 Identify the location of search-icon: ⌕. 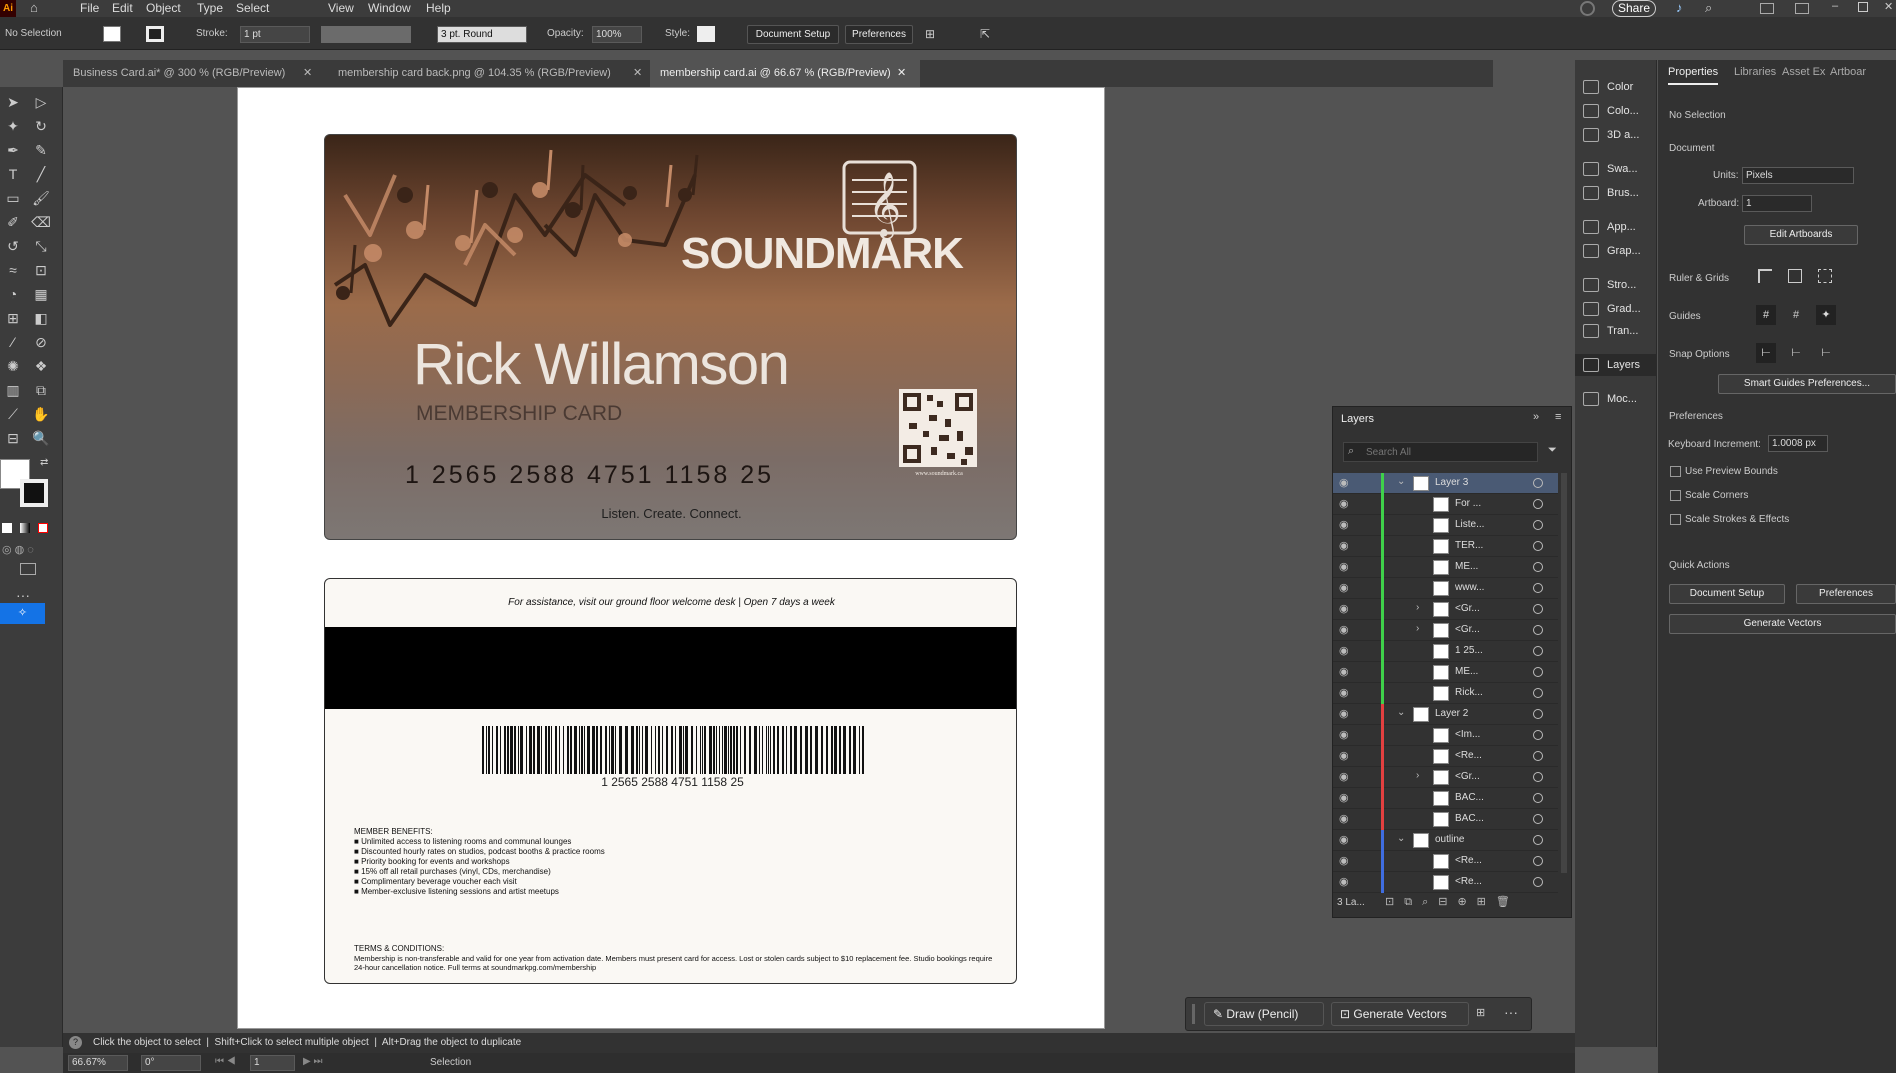
(1708, 8).